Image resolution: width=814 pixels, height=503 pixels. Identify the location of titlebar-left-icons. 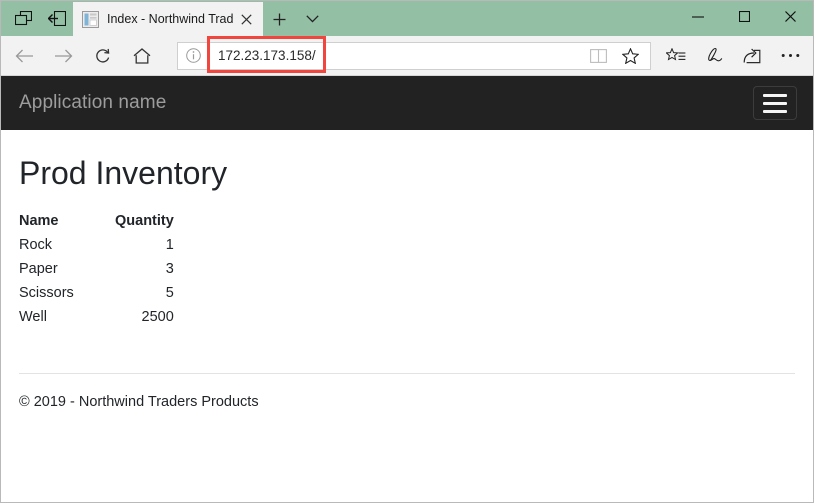
(37, 18).